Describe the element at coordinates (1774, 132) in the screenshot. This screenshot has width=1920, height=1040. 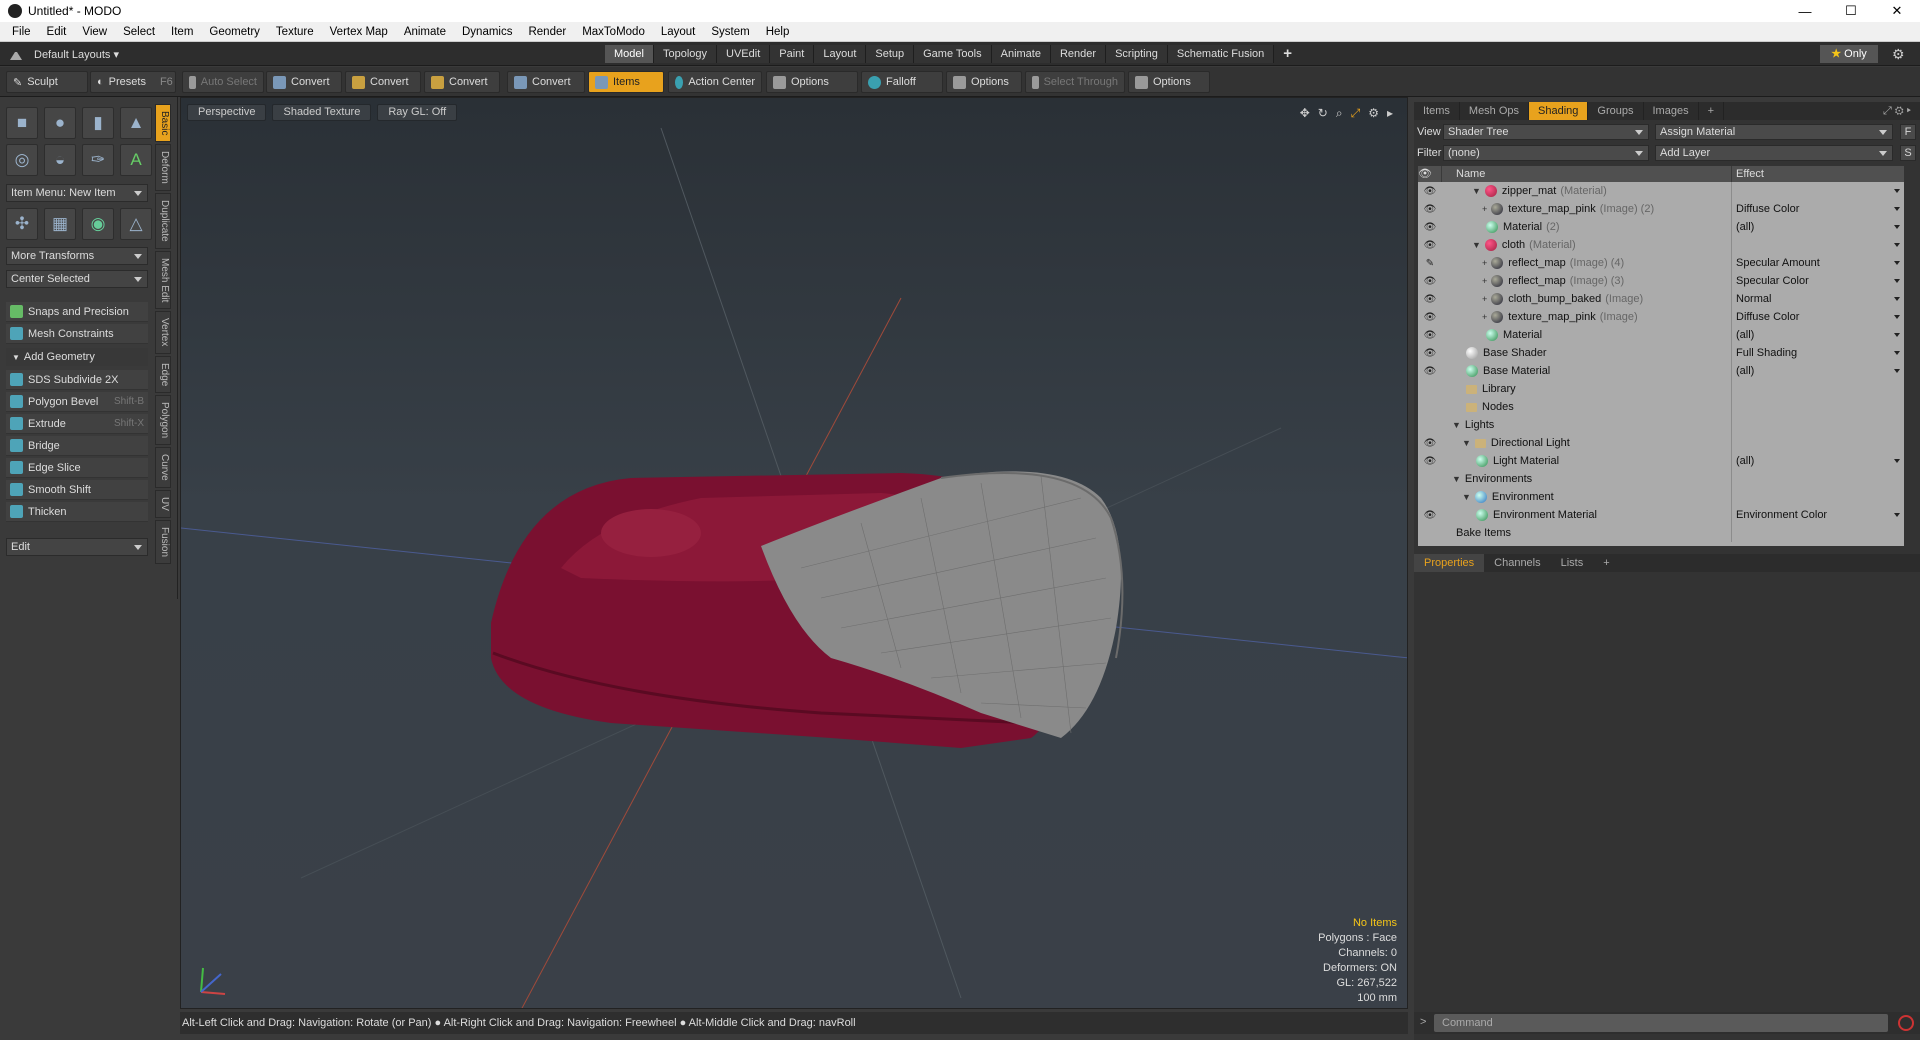
I see `assign-material-select: Assign Material` at that location.